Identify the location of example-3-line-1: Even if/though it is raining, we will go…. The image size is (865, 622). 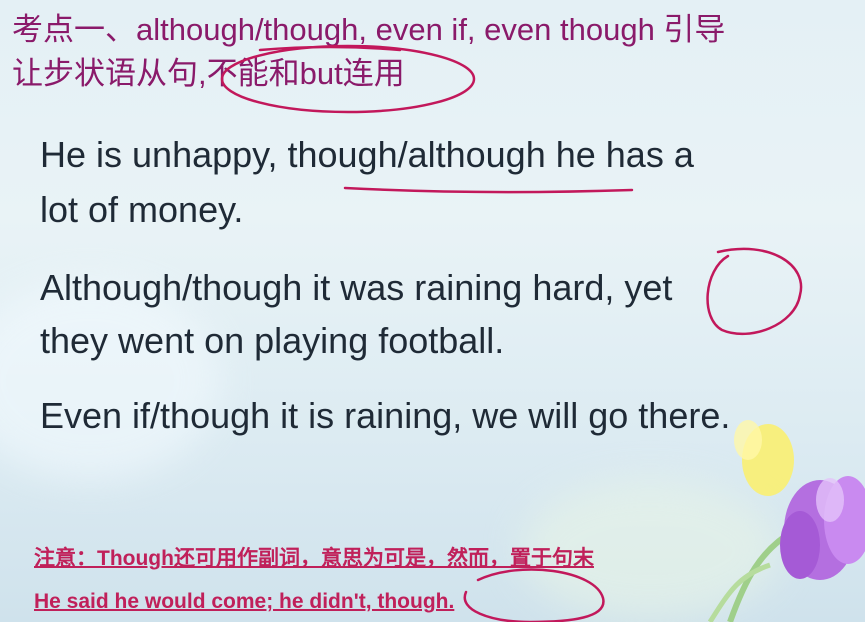
(385, 415).